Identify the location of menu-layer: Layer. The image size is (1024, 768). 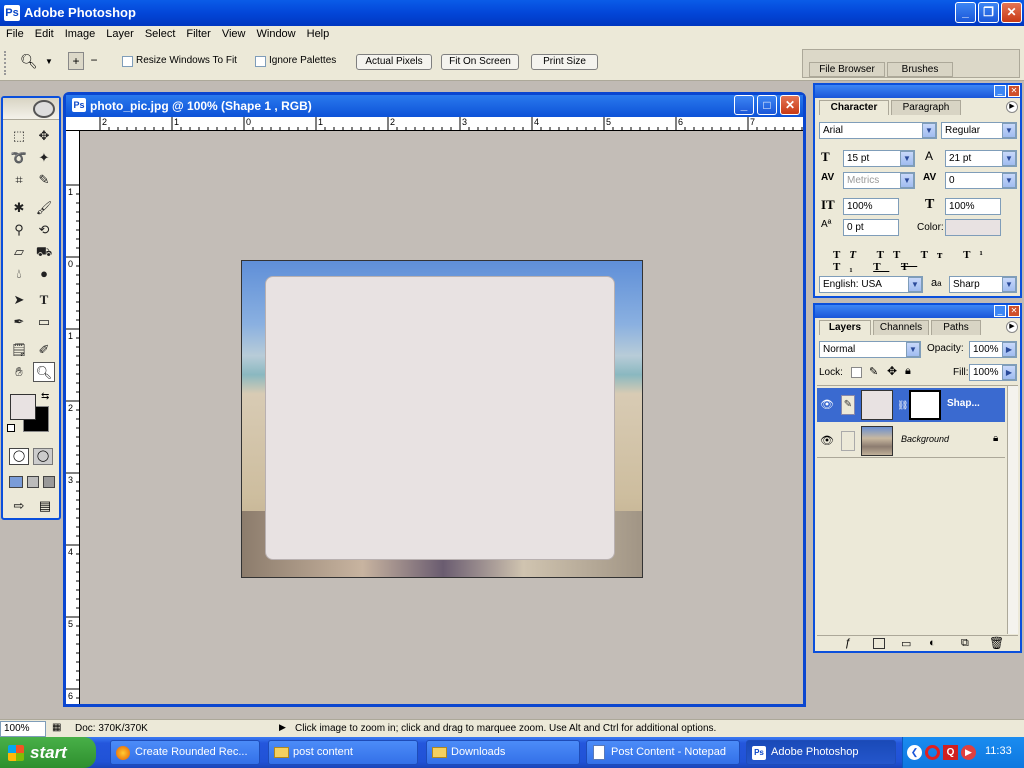
(119, 33).